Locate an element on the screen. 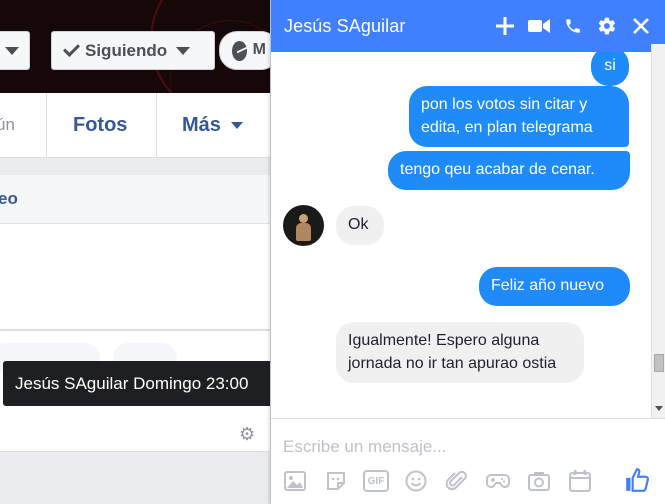 This screenshot has height=504, width=665. composer-tools: GIF is located at coordinates (437, 481).